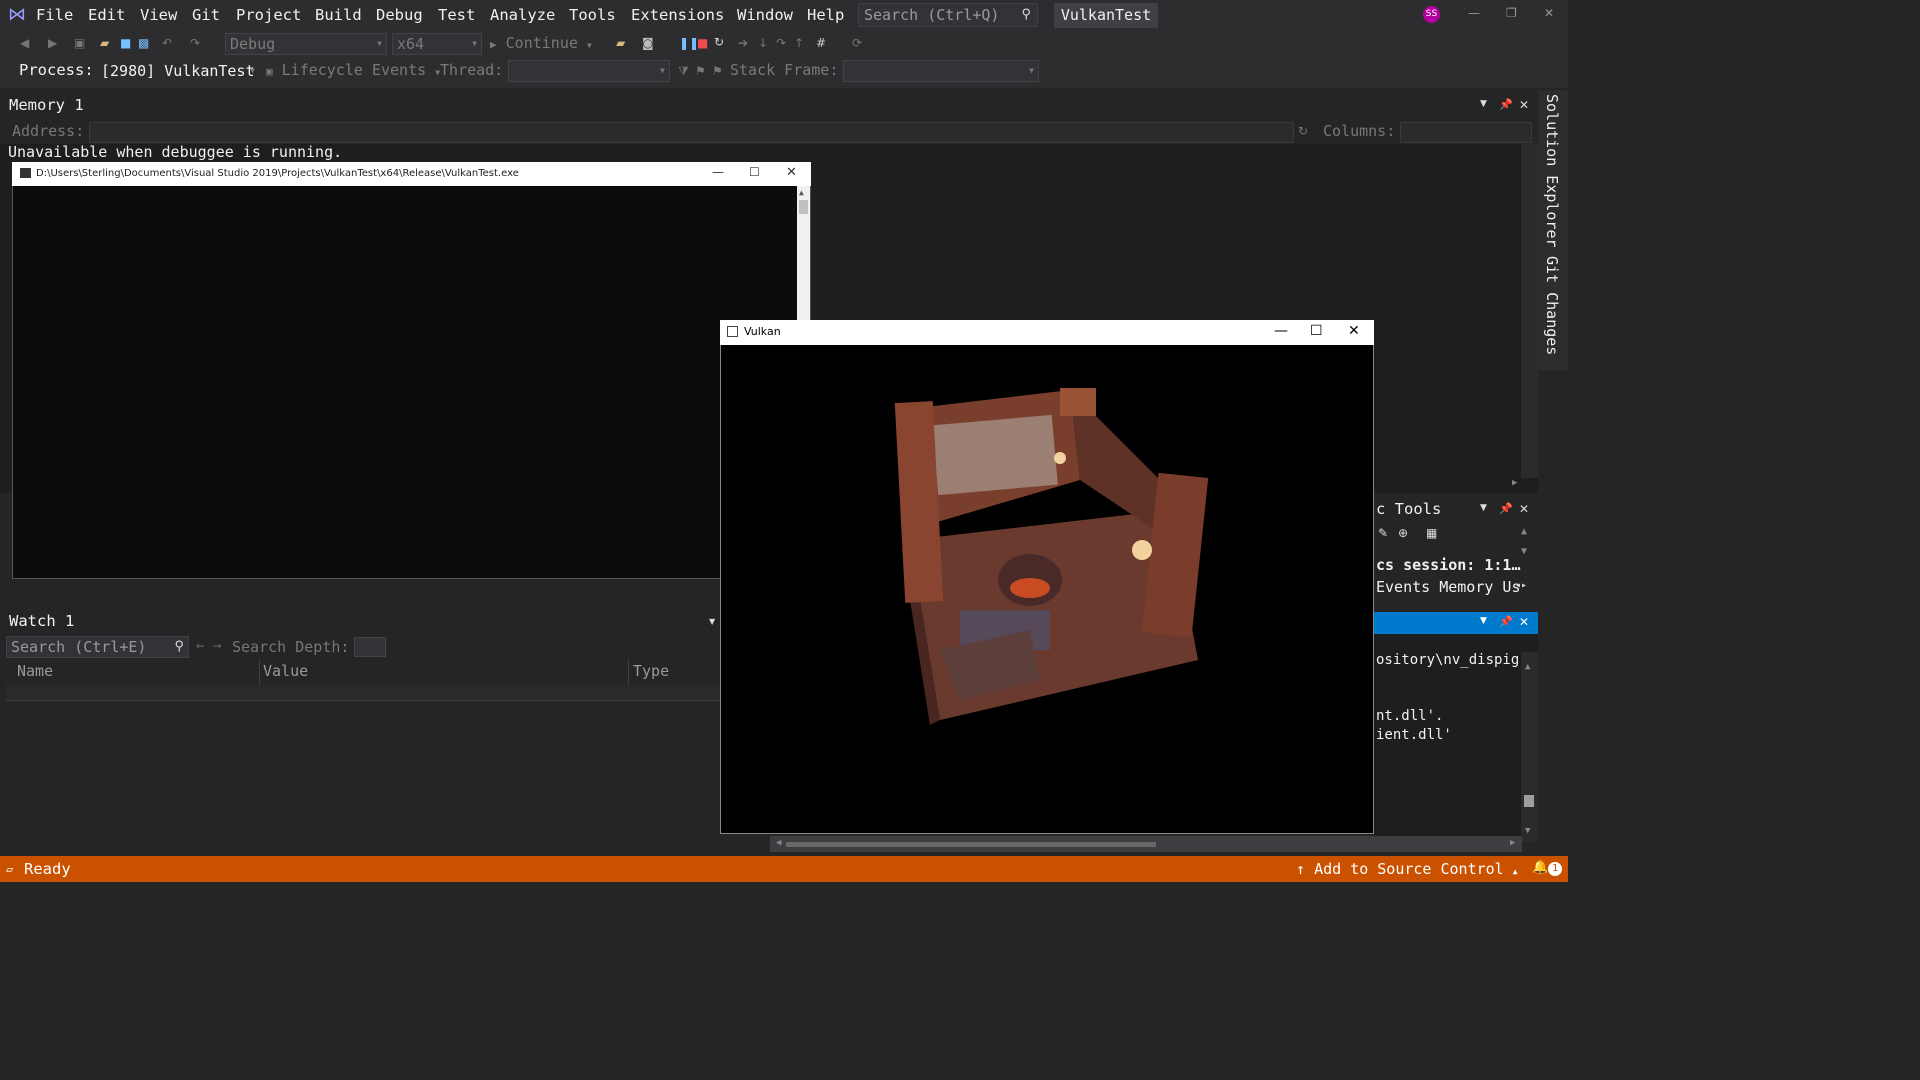 The image size is (1920, 1080). I want to click on refresh-icon: ⟳, so click(857, 43).